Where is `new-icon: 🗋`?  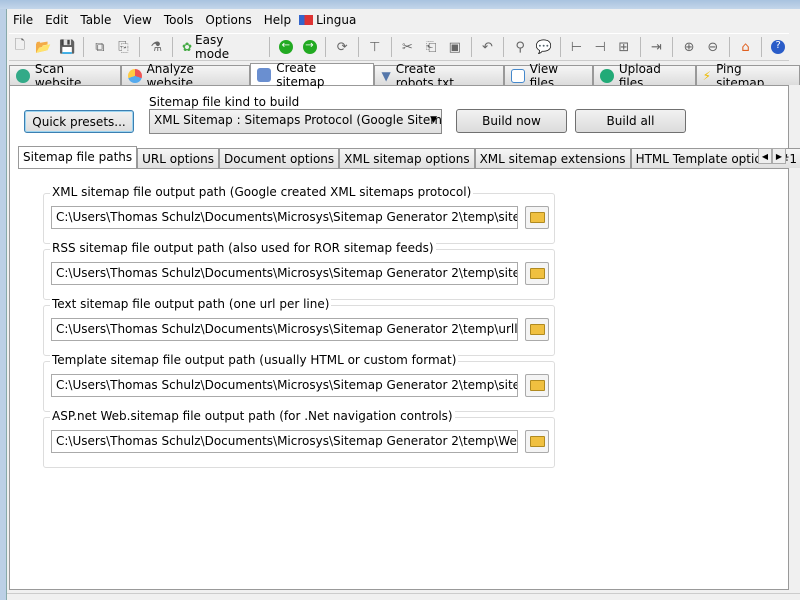 new-icon: 🗋 is located at coordinates (20, 47).